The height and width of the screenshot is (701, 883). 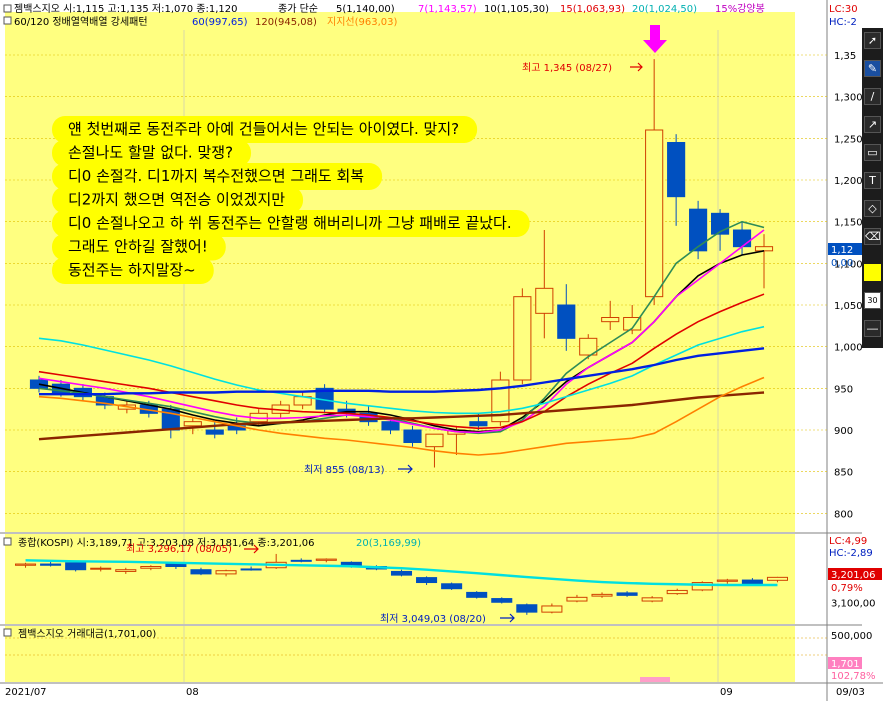 I want to click on line-tool-icon: /, so click(x=872, y=96).